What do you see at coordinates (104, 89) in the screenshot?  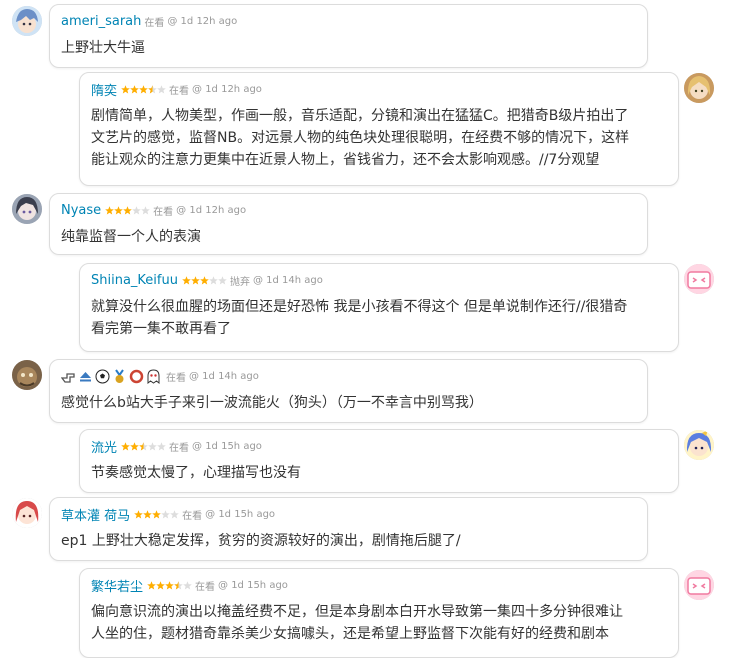 I see `username-link: 隋奕` at bounding box center [104, 89].